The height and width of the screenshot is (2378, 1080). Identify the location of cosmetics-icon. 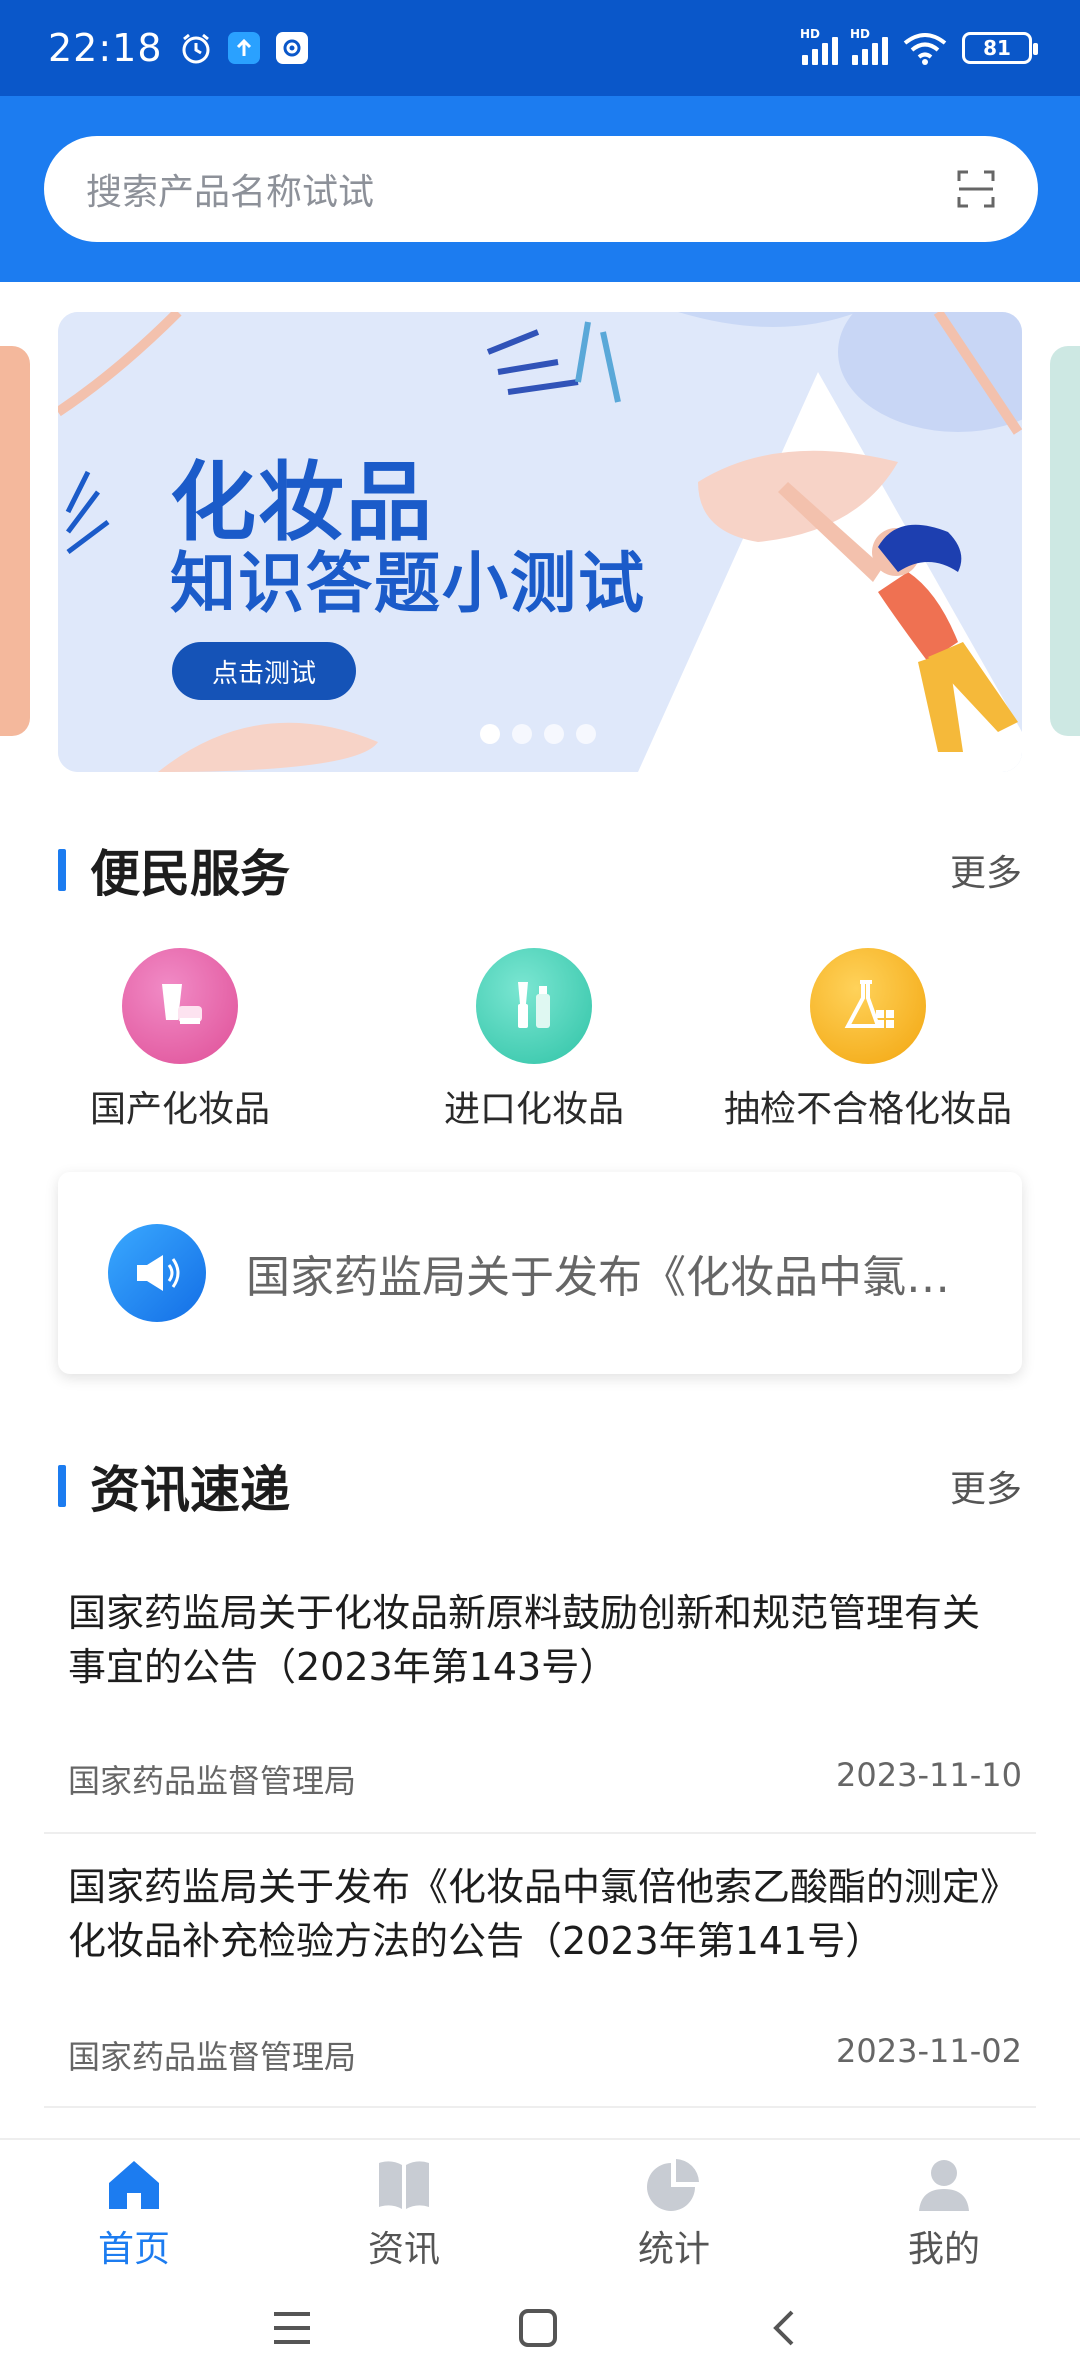
(180, 1006).